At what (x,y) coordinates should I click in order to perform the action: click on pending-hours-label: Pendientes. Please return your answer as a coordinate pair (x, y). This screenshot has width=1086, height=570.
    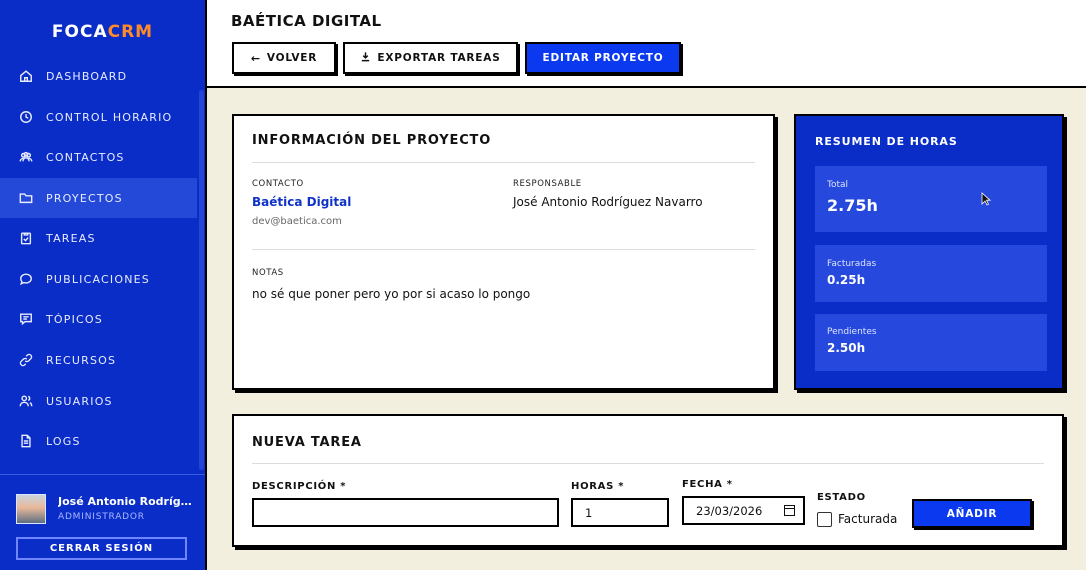
    Looking at the image, I should click on (852, 332).